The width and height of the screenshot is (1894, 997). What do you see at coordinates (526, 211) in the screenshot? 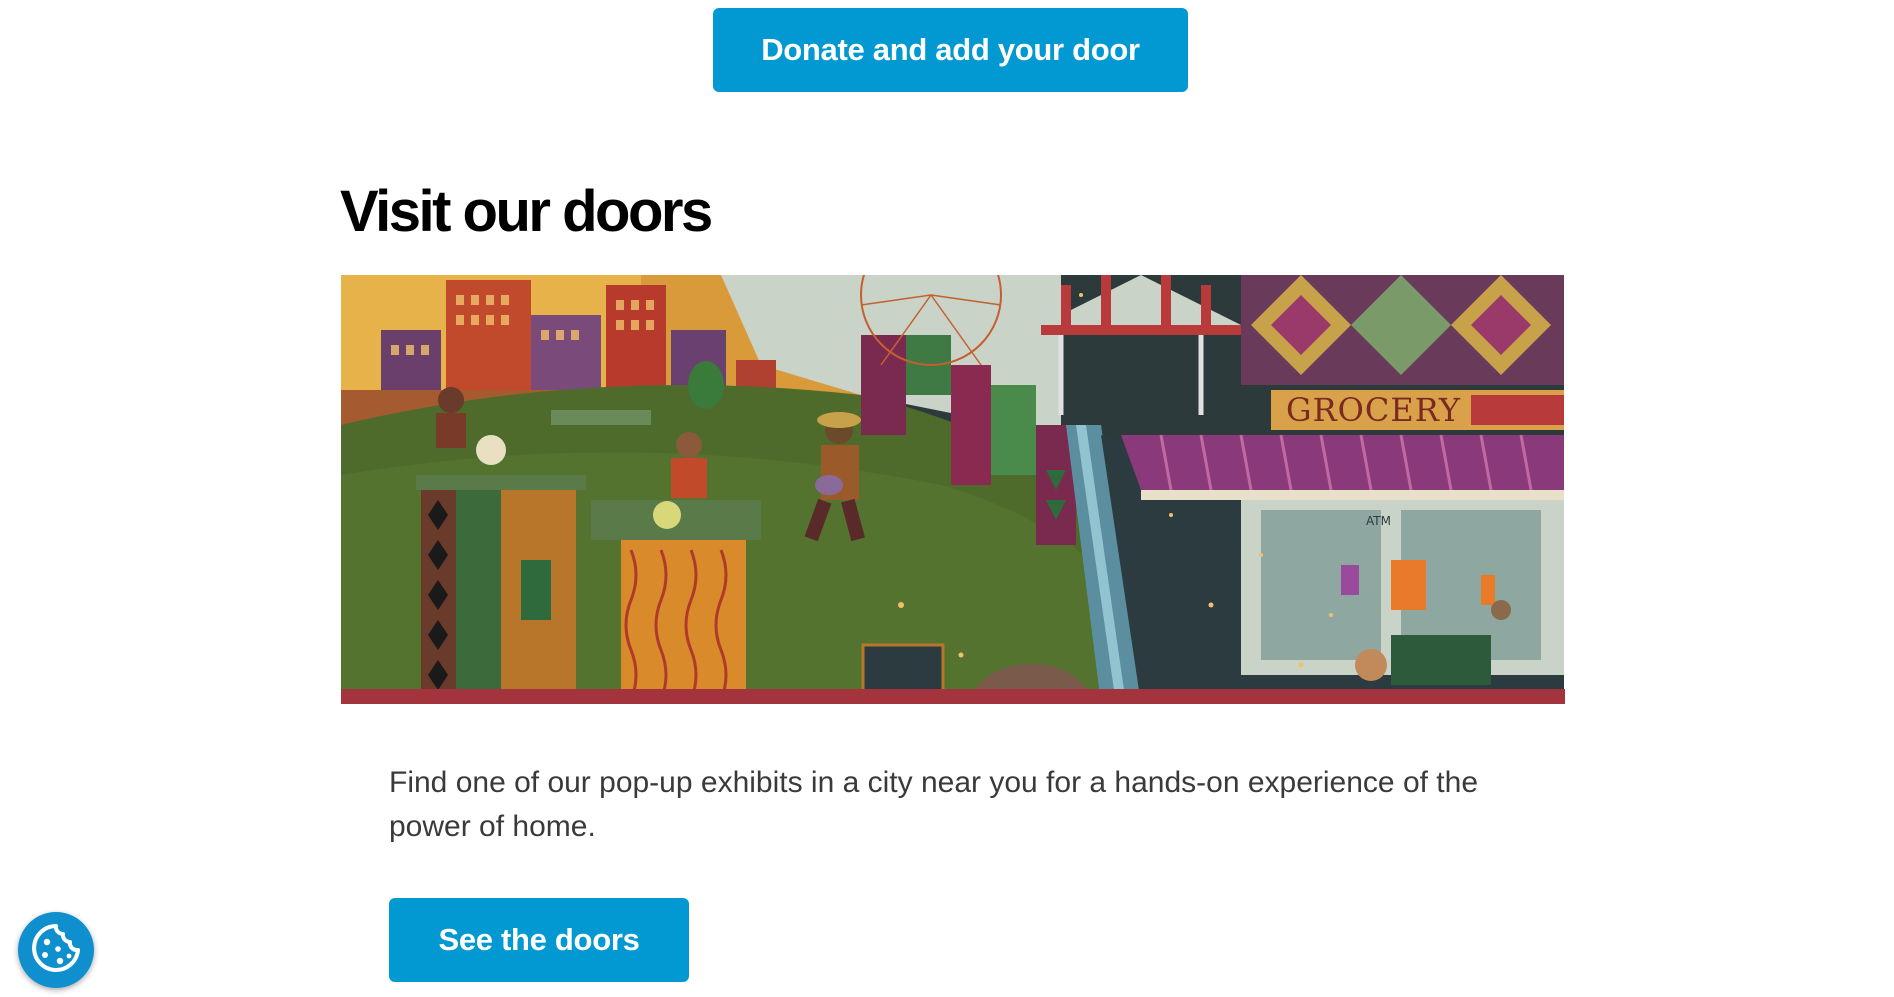
I see `section-title: Visit our doors` at bounding box center [526, 211].